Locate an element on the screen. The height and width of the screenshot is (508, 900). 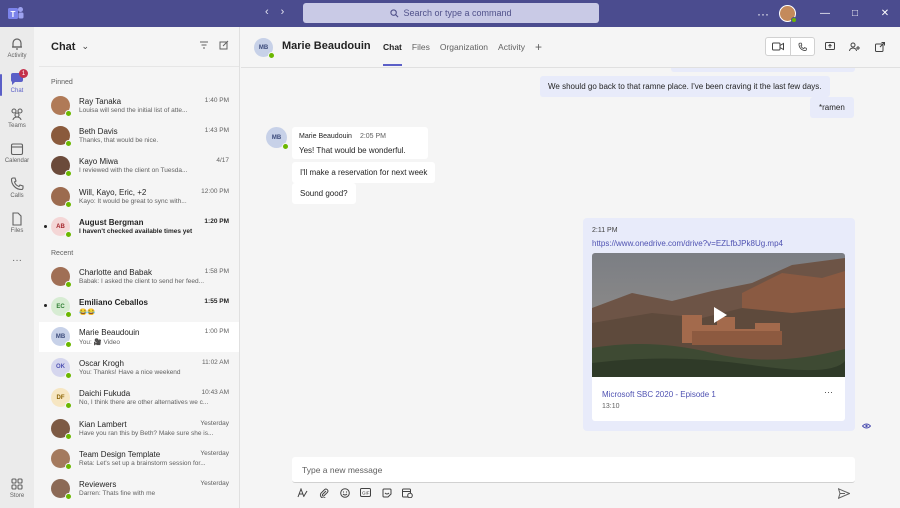
add-people-icon is located at coordinates (854, 46).